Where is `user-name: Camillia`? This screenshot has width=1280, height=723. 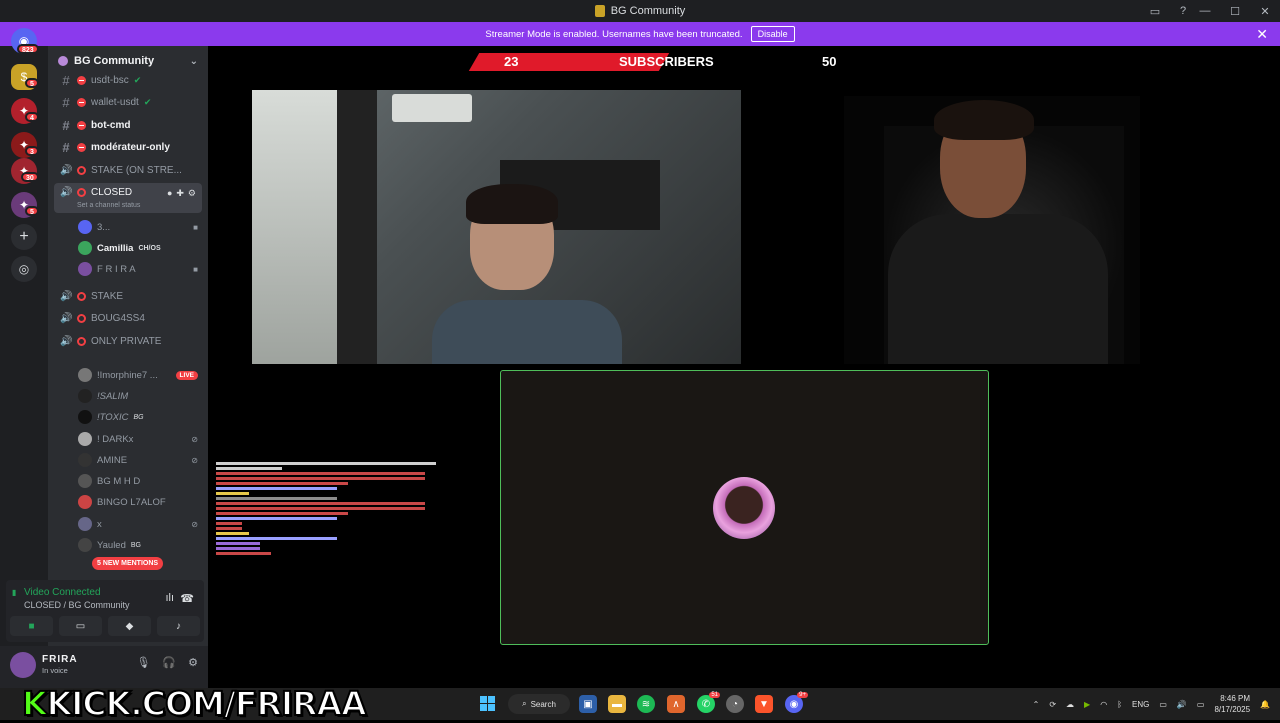 user-name: Camillia is located at coordinates (115, 248).